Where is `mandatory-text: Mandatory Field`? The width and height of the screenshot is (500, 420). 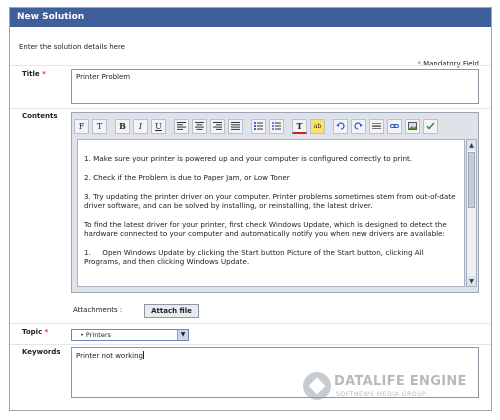
mandatory-text: Mandatory Field is located at coordinates (451, 64).